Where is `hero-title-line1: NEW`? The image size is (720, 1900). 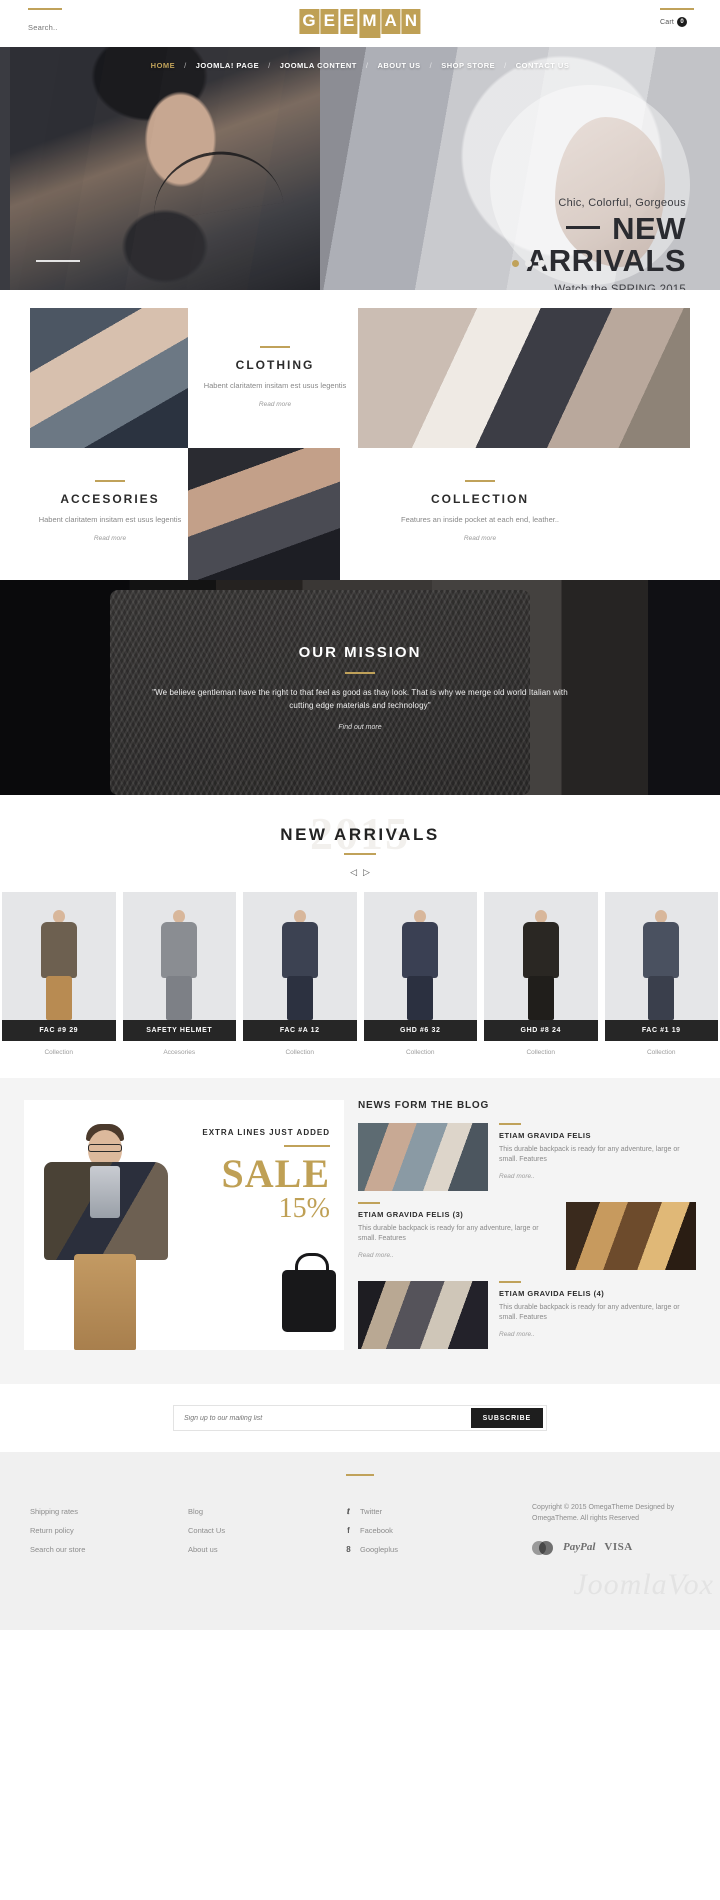
hero-title-line1: NEW is located at coordinates (649, 228).